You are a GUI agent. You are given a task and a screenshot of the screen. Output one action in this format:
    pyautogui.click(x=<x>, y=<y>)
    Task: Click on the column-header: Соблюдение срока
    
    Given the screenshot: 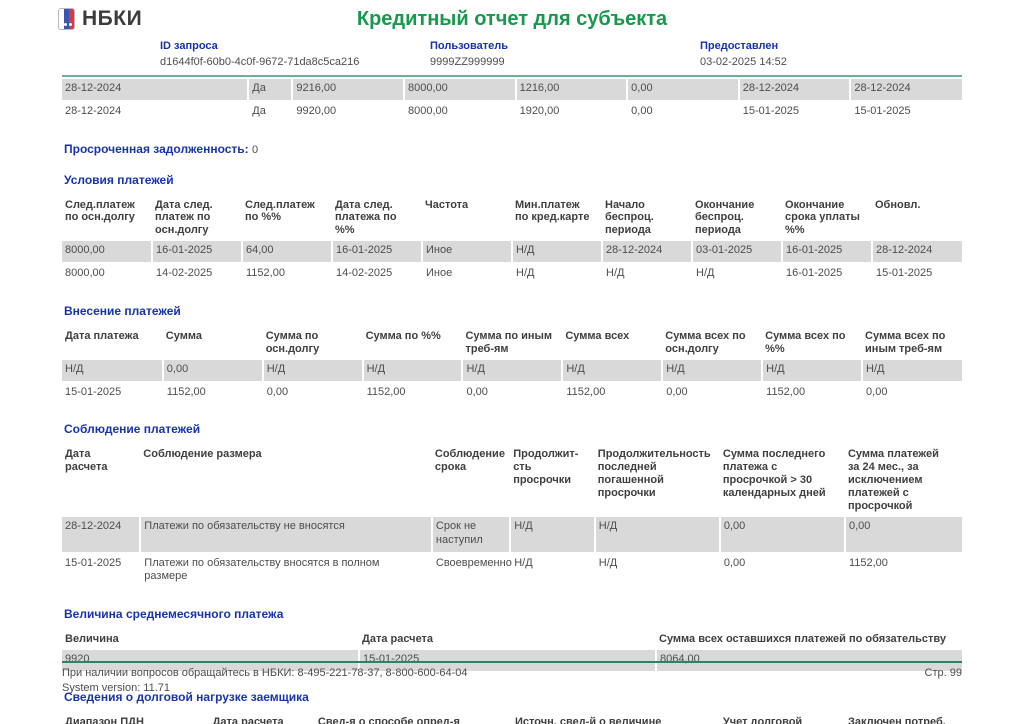 What is the action you would take?
    pyautogui.click(x=469, y=461)
    